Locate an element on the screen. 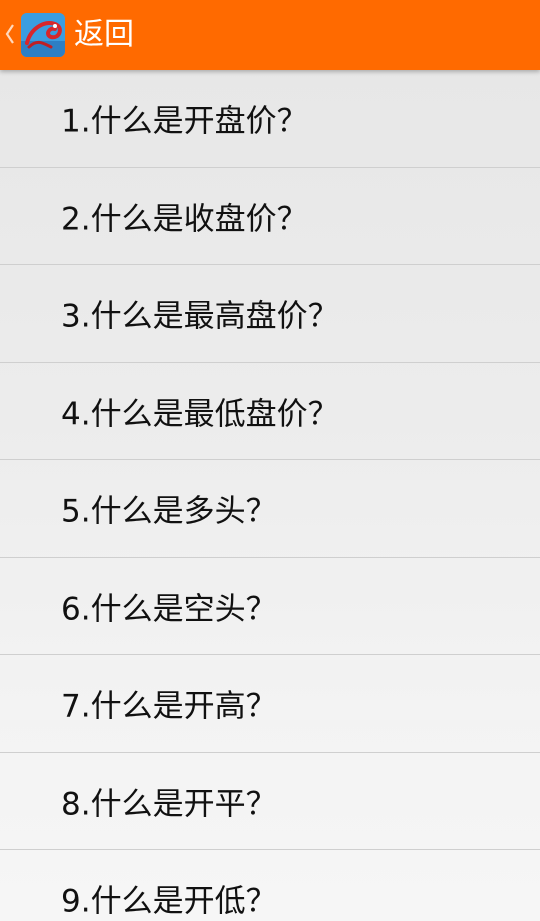 This screenshot has width=540, height=921. app-logo-icon is located at coordinates (43, 35).